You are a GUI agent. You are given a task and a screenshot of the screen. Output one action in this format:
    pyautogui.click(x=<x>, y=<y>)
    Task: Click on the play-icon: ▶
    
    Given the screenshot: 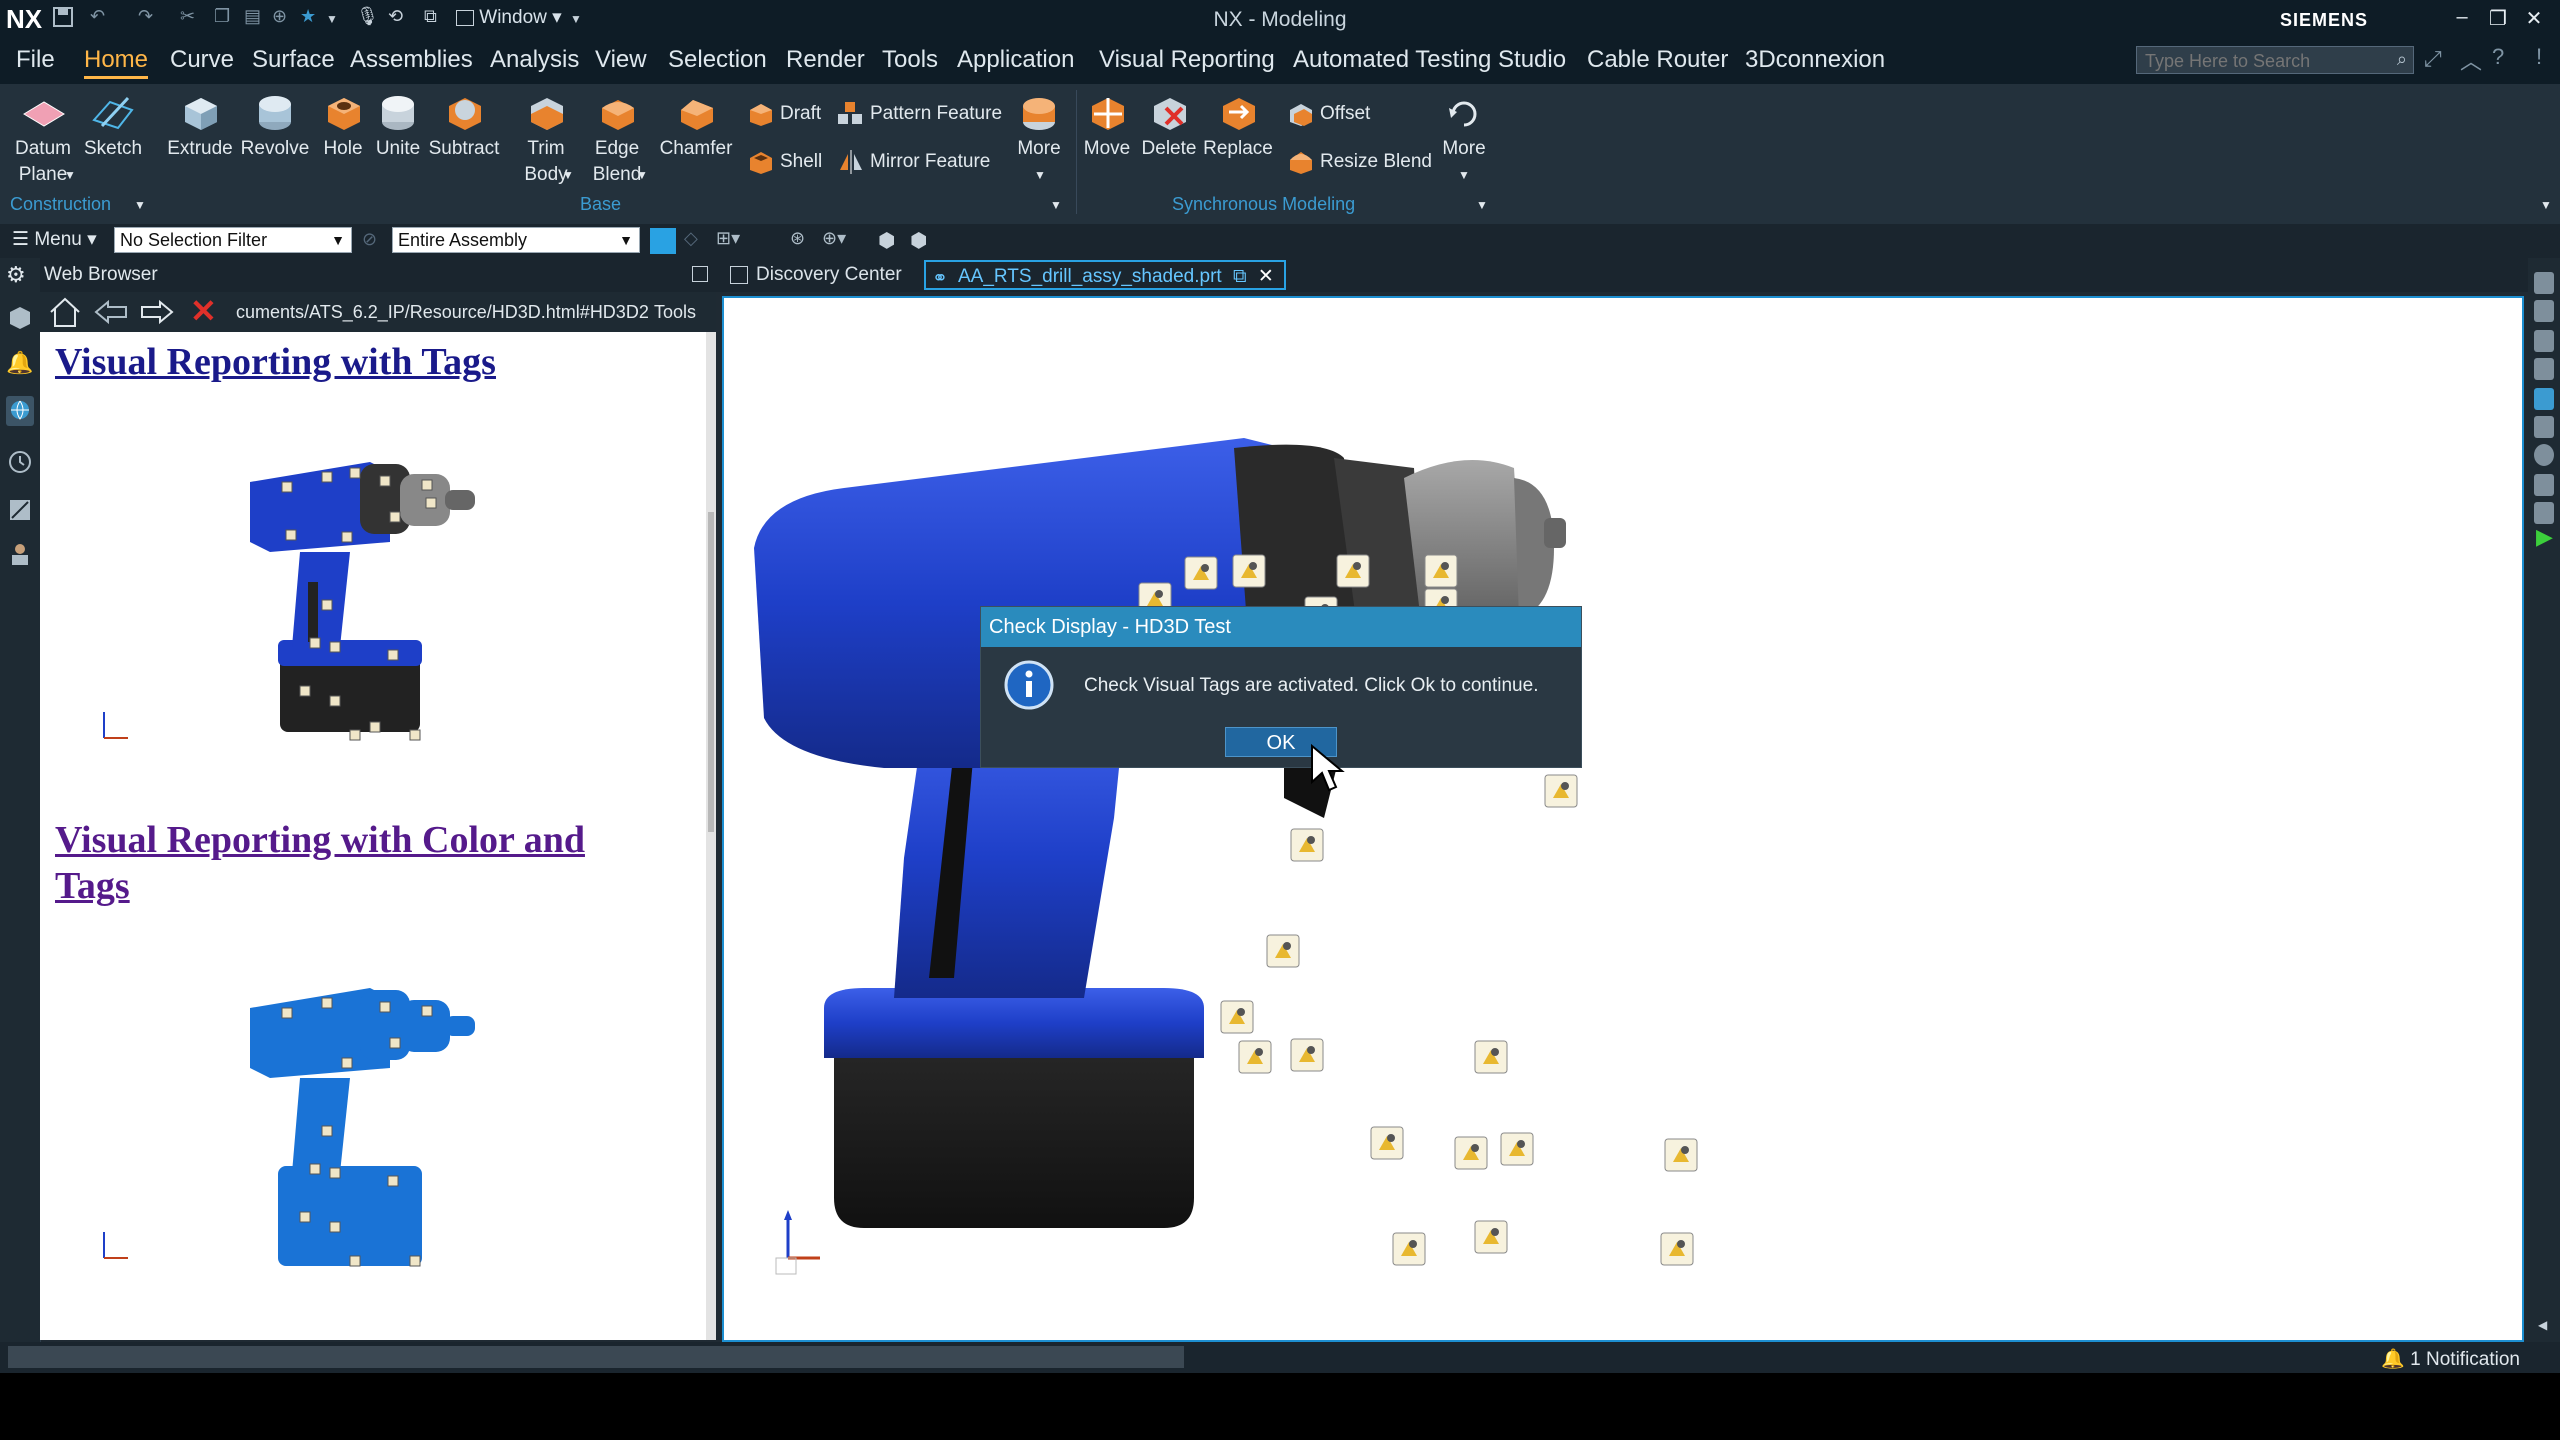 What is the action you would take?
    pyautogui.click(x=2544, y=537)
    